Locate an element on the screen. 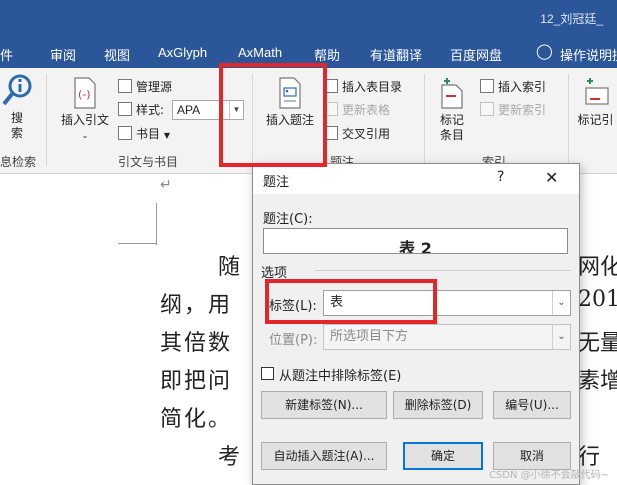  insert-caption-icon is located at coordinates (290, 93).